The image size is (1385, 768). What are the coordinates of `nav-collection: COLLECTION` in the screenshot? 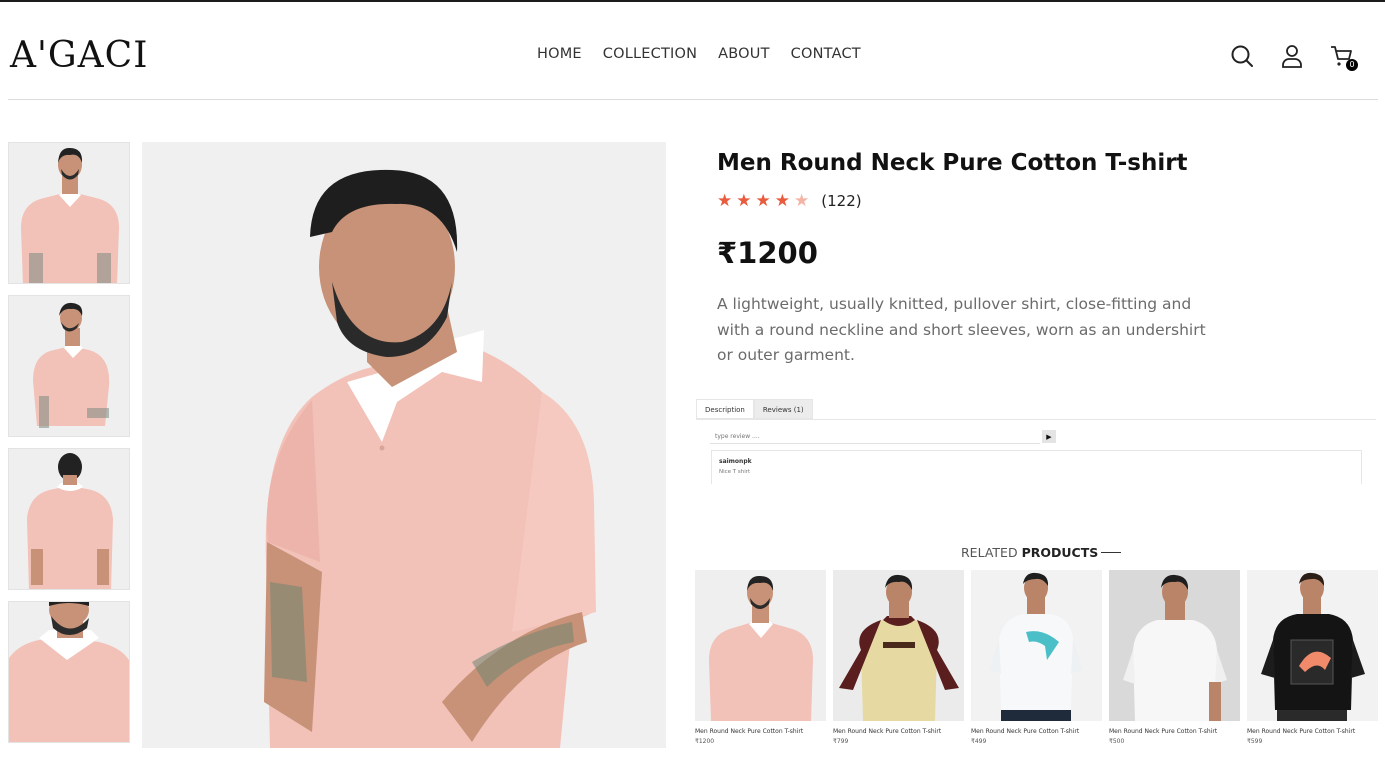 It's located at (650, 54).